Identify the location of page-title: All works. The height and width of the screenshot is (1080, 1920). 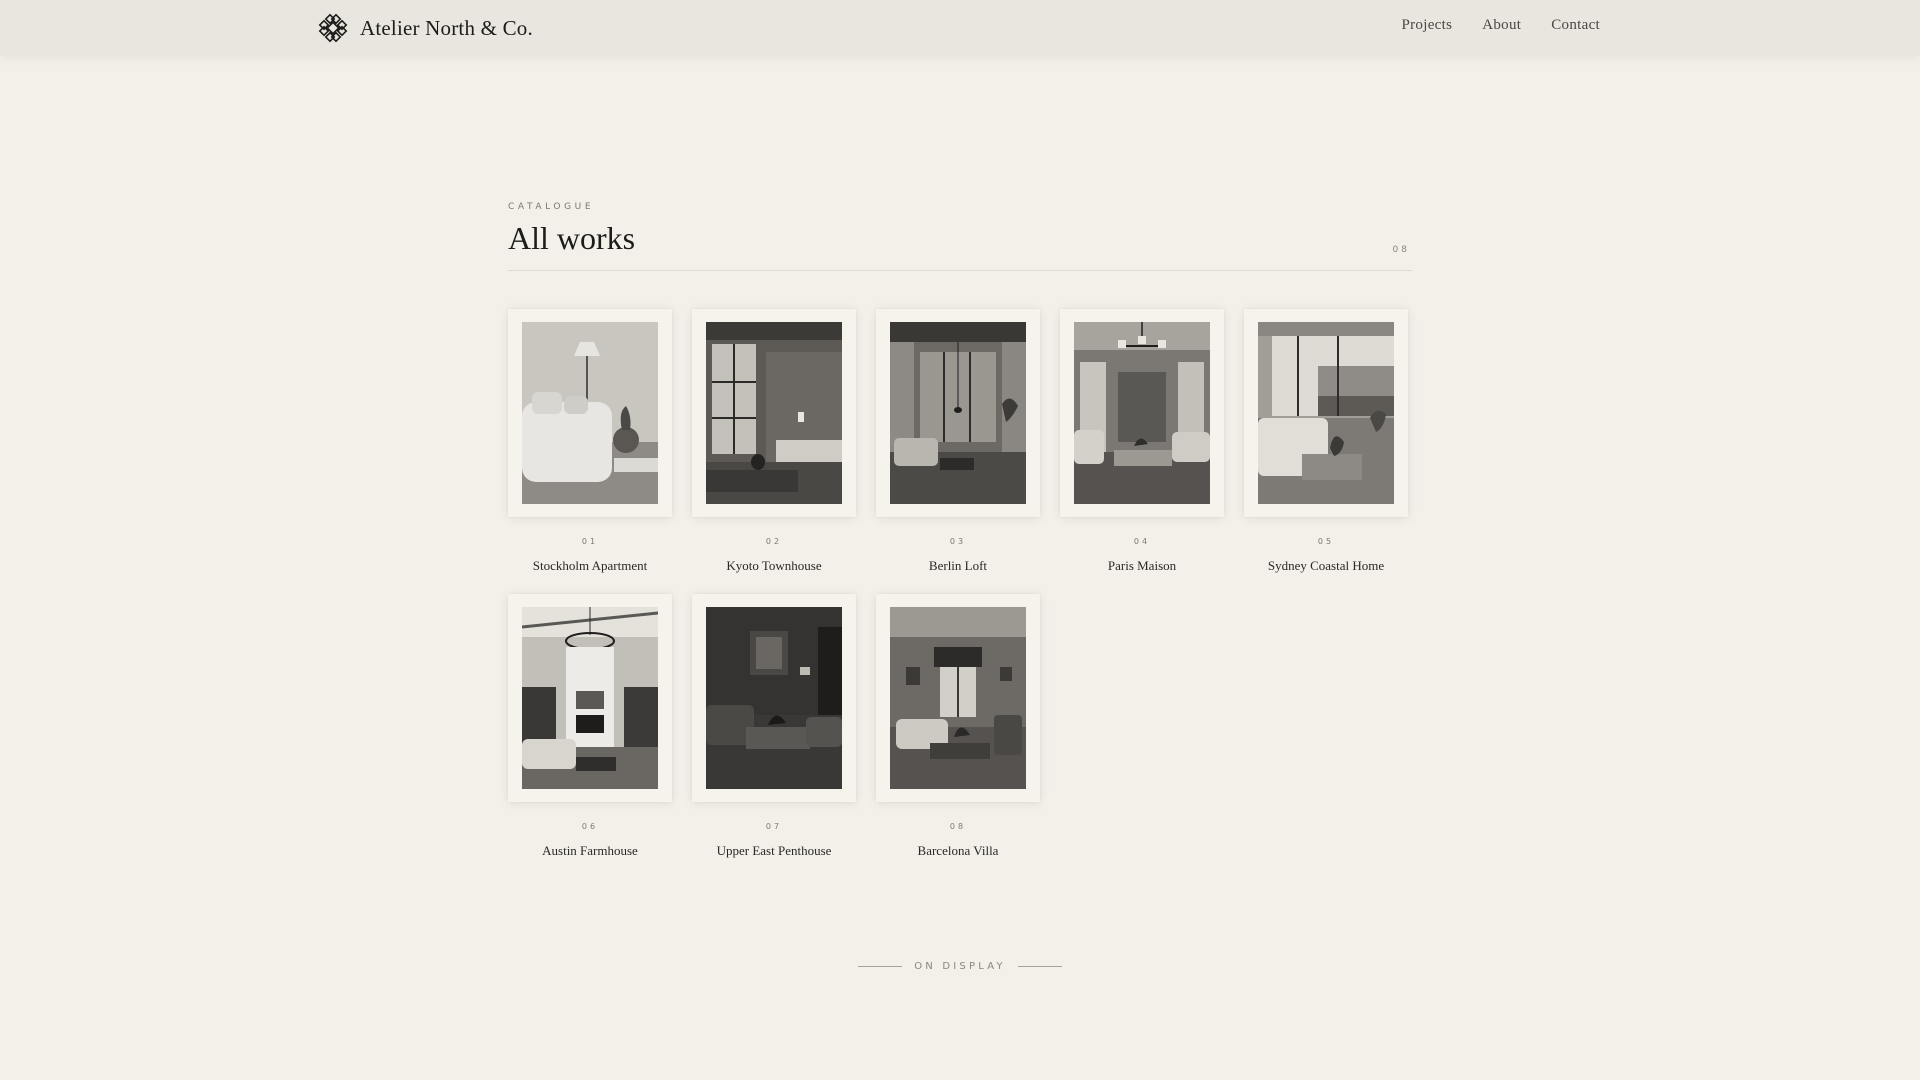
(572, 238).